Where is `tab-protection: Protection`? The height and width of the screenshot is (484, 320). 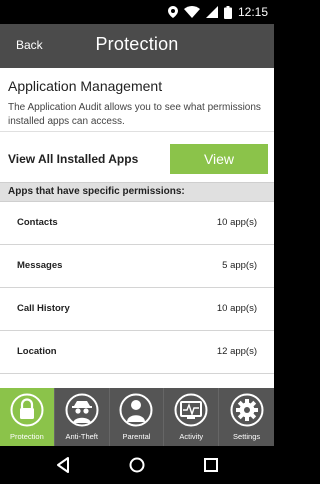 tab-protection: Protection is located at coordinates (27, 417).